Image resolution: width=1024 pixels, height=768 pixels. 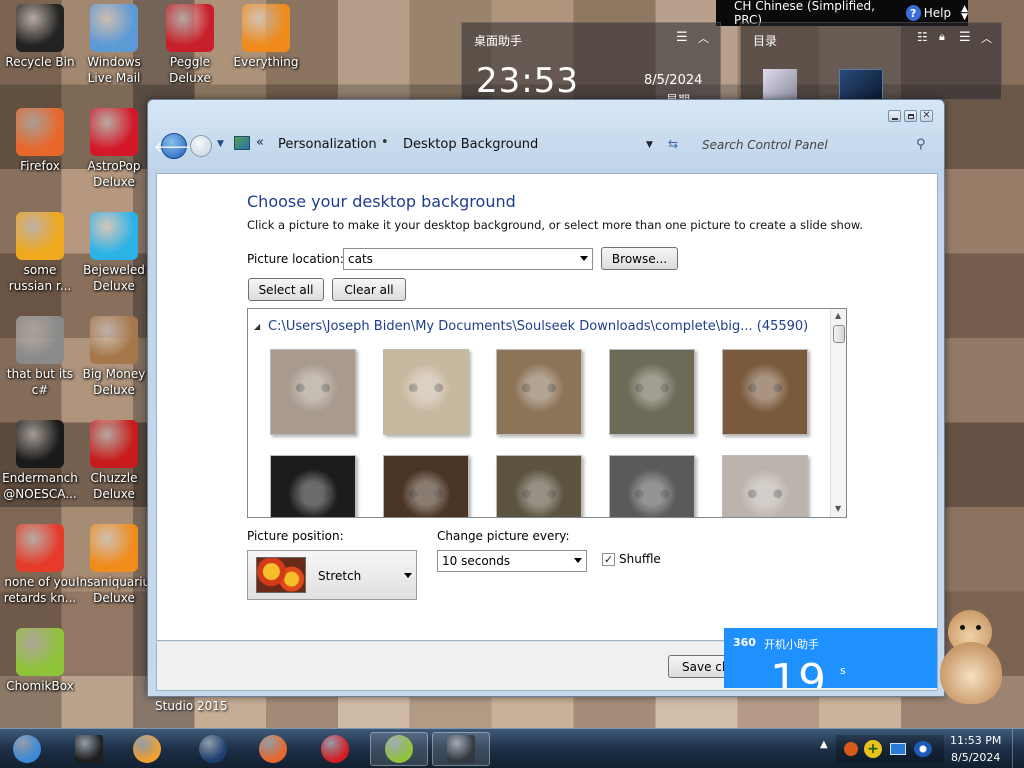 I want to click on search-input: Search Control Panel, so click(x=765, y=145).